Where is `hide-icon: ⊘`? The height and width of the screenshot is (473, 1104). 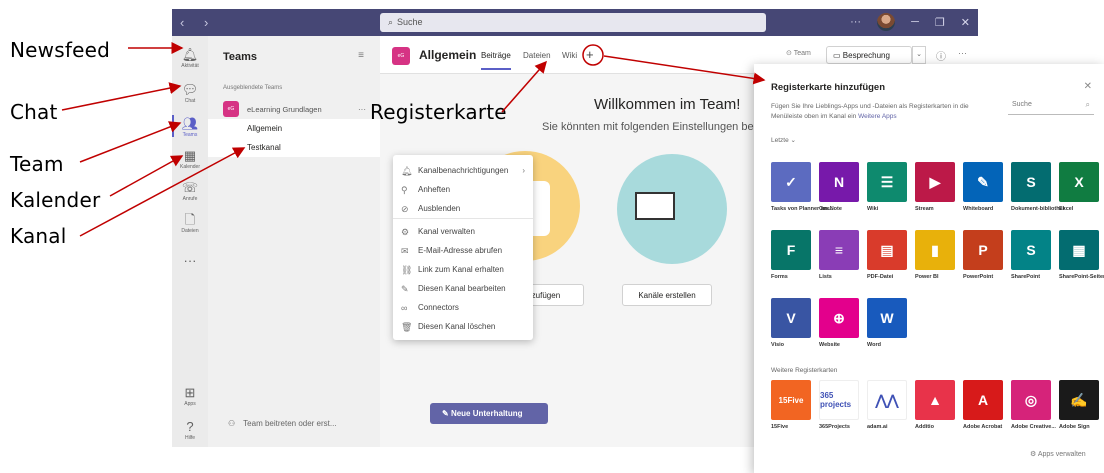 hide-icon: ⊘ is located at coordinates (405, 209).